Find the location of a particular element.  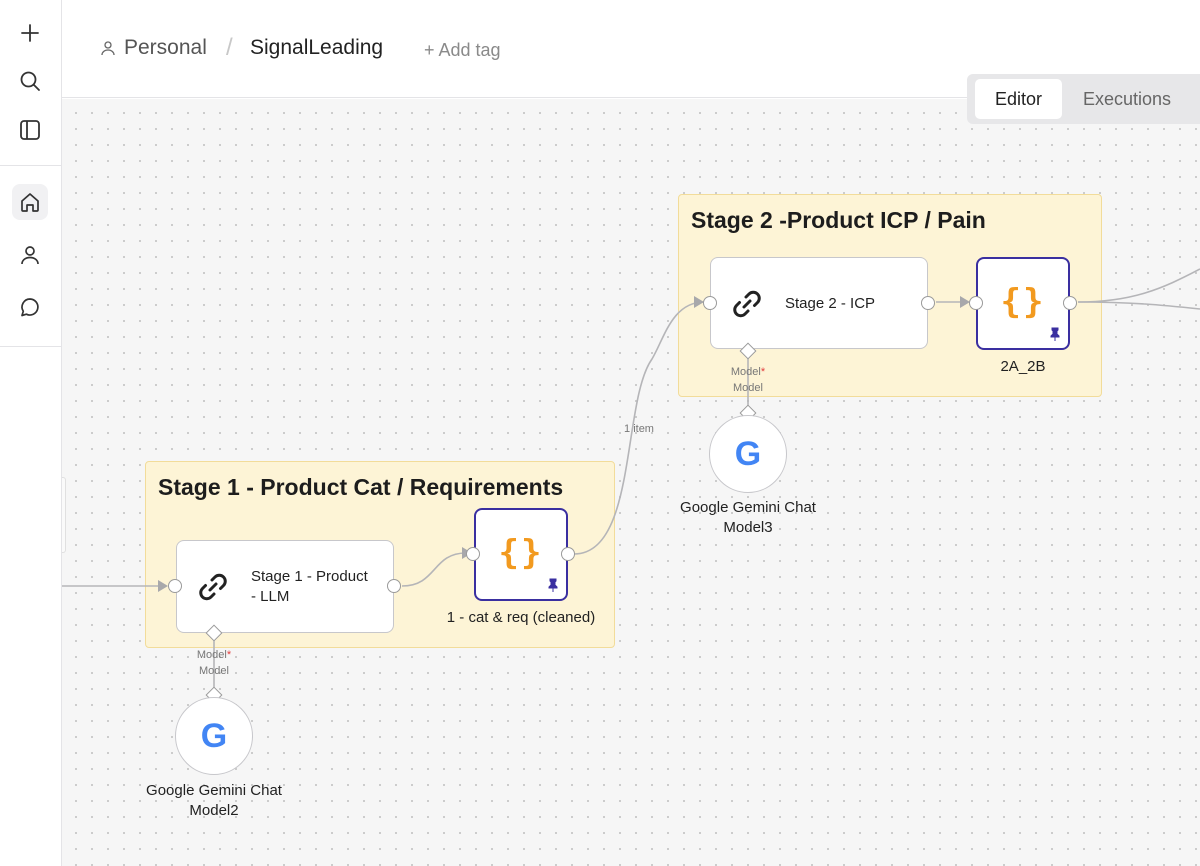

left-sidebar is located at coordinates (31, 433).